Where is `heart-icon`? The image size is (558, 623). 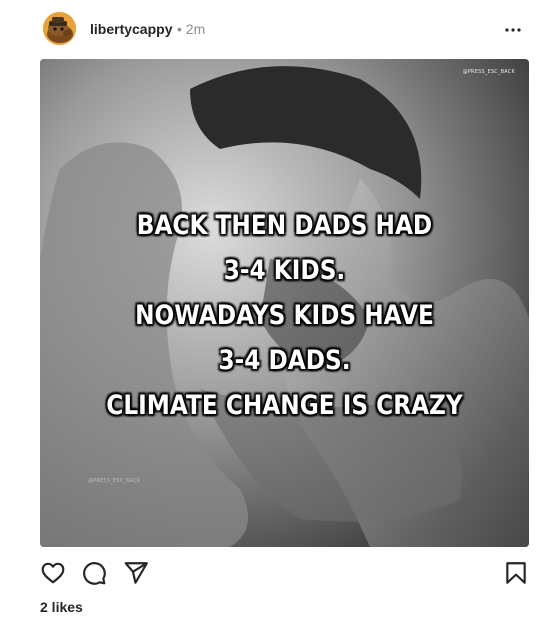
heart-icon is located at coordinates (53, 573).